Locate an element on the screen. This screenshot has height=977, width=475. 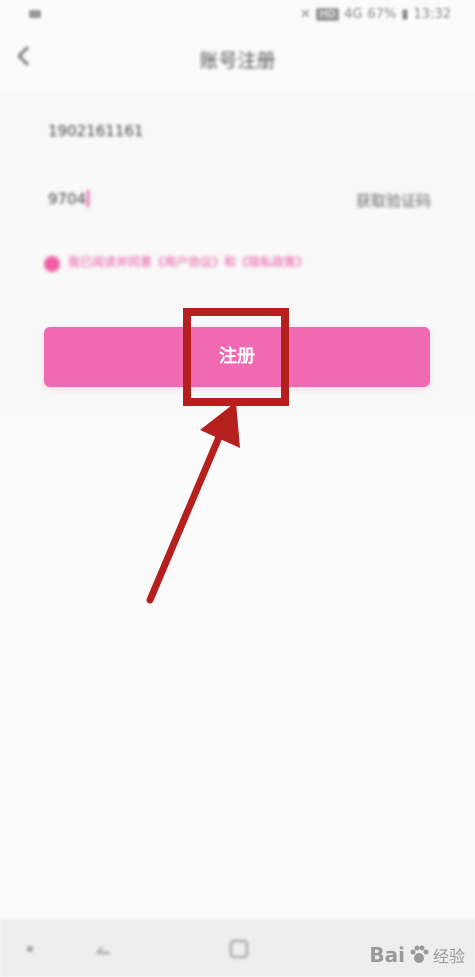
home-icon is located at coordinates (239, 949).